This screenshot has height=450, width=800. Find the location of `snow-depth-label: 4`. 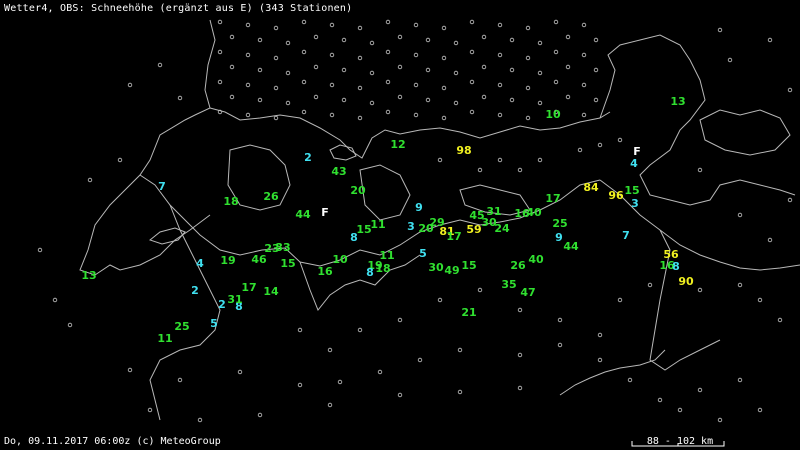

snow-depth-label: 4 is located at coordinates (200, 263).